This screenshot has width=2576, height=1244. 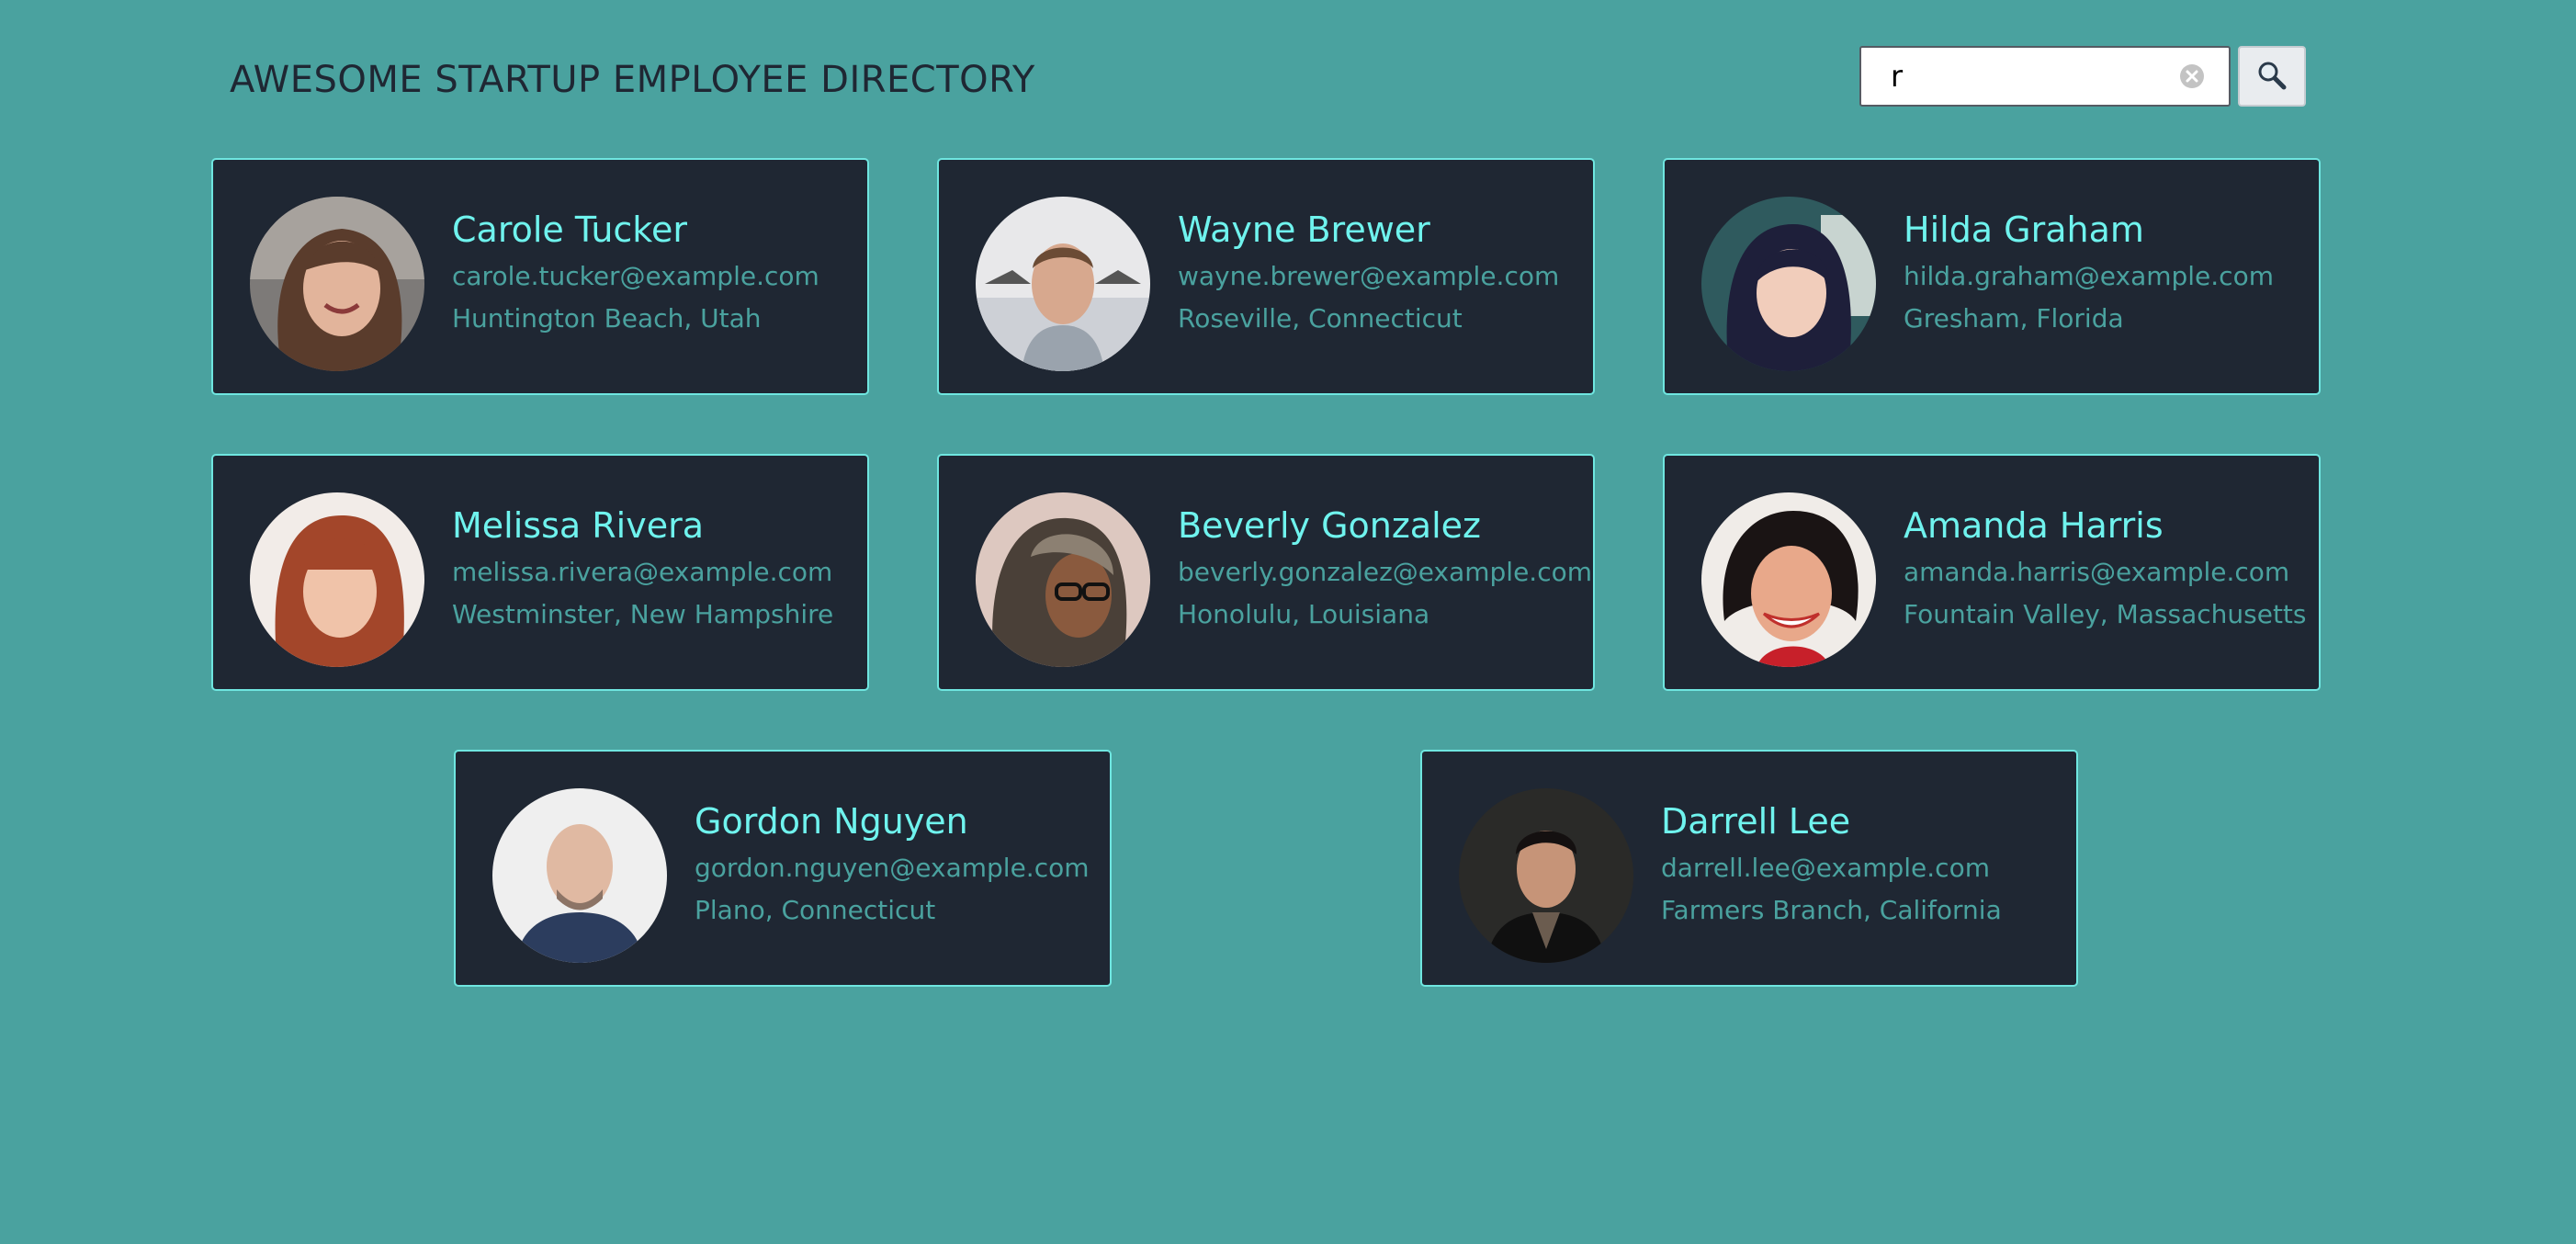 I want to click on employee-name: Melissa Rivera, so click(x=578, y=525).